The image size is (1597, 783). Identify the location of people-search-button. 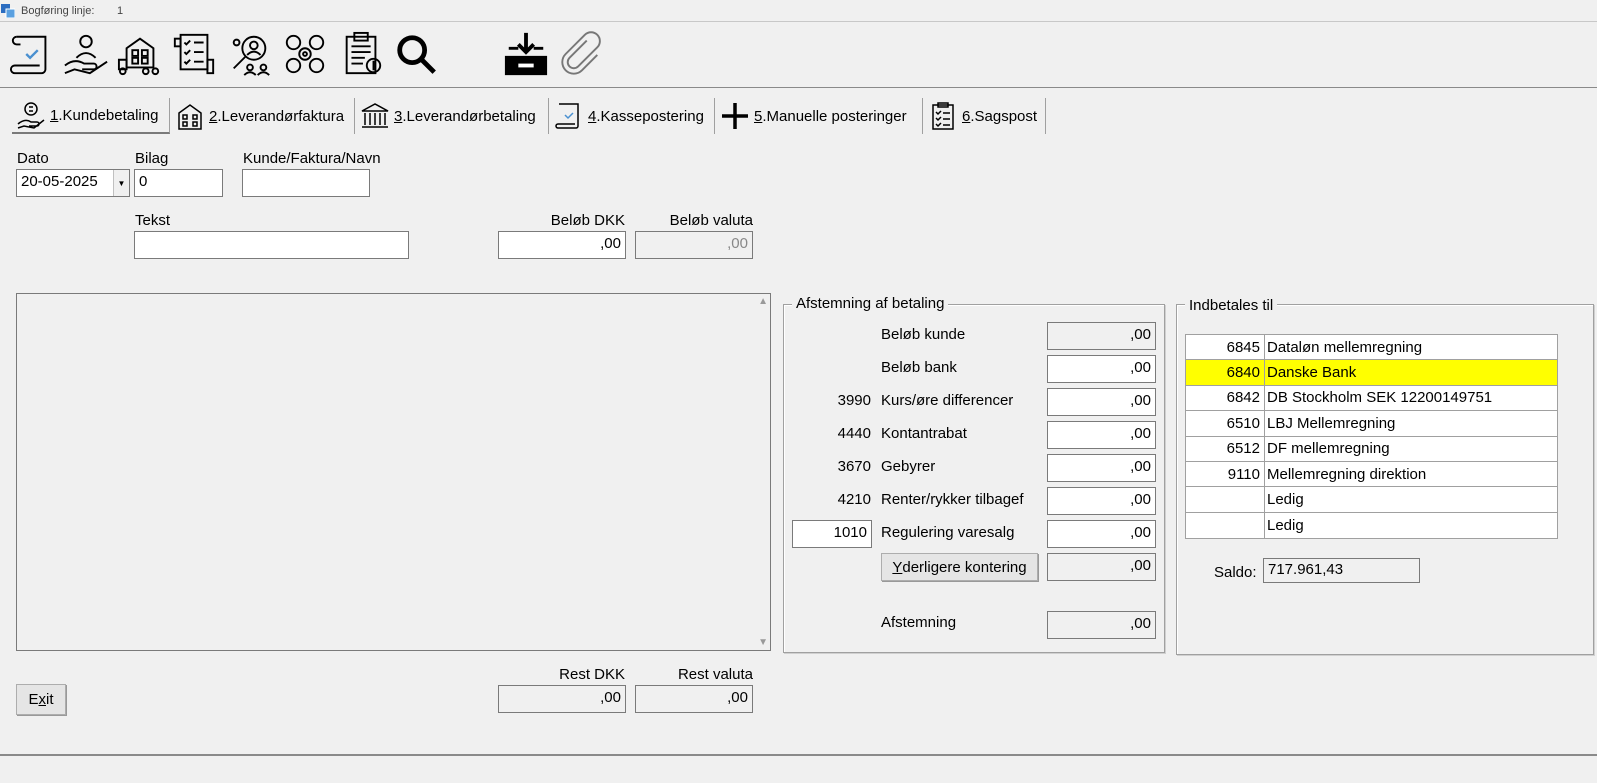
(250, 54).